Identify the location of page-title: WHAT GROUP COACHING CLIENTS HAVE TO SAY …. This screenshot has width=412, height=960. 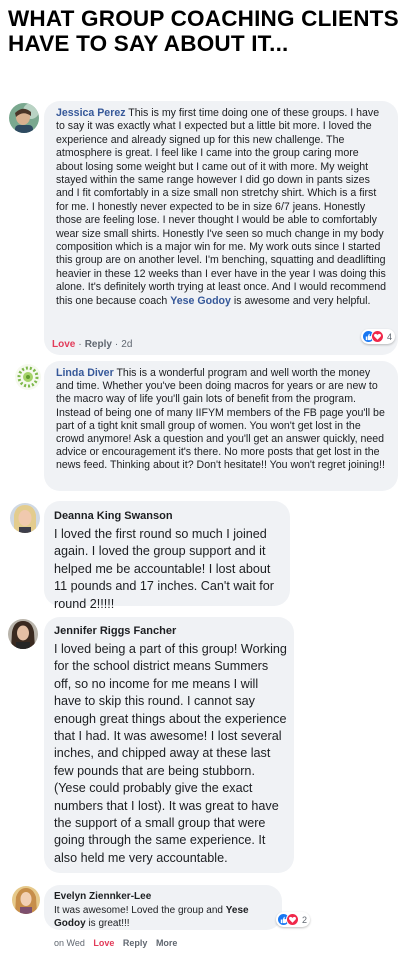
(203, 31).